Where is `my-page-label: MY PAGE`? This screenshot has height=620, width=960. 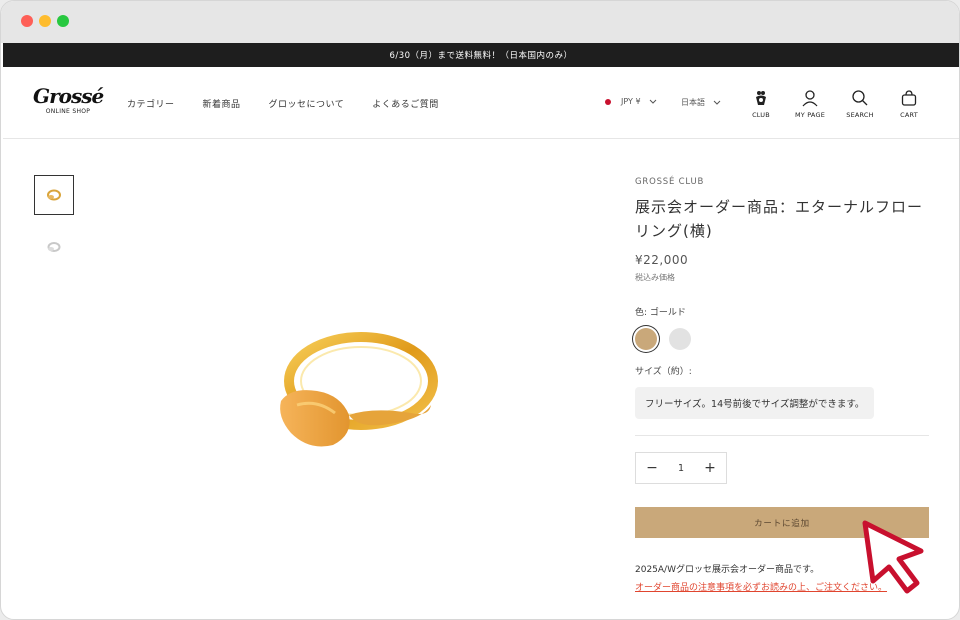
my-page-label: MY PAGE is located at coordinates (810, 115).